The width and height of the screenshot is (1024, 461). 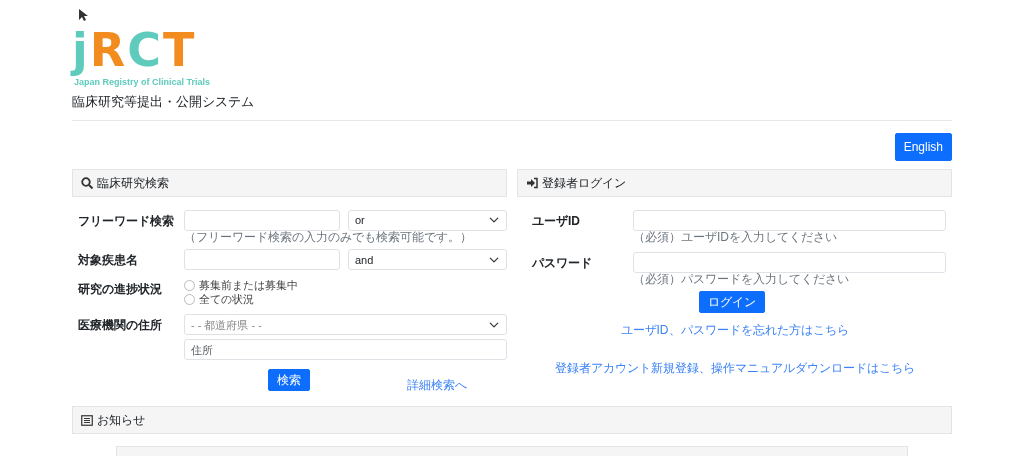 What do you see at coordinates (532, 182) in the screenshot?
I see `login-icon` at bounding box center [532, 182].